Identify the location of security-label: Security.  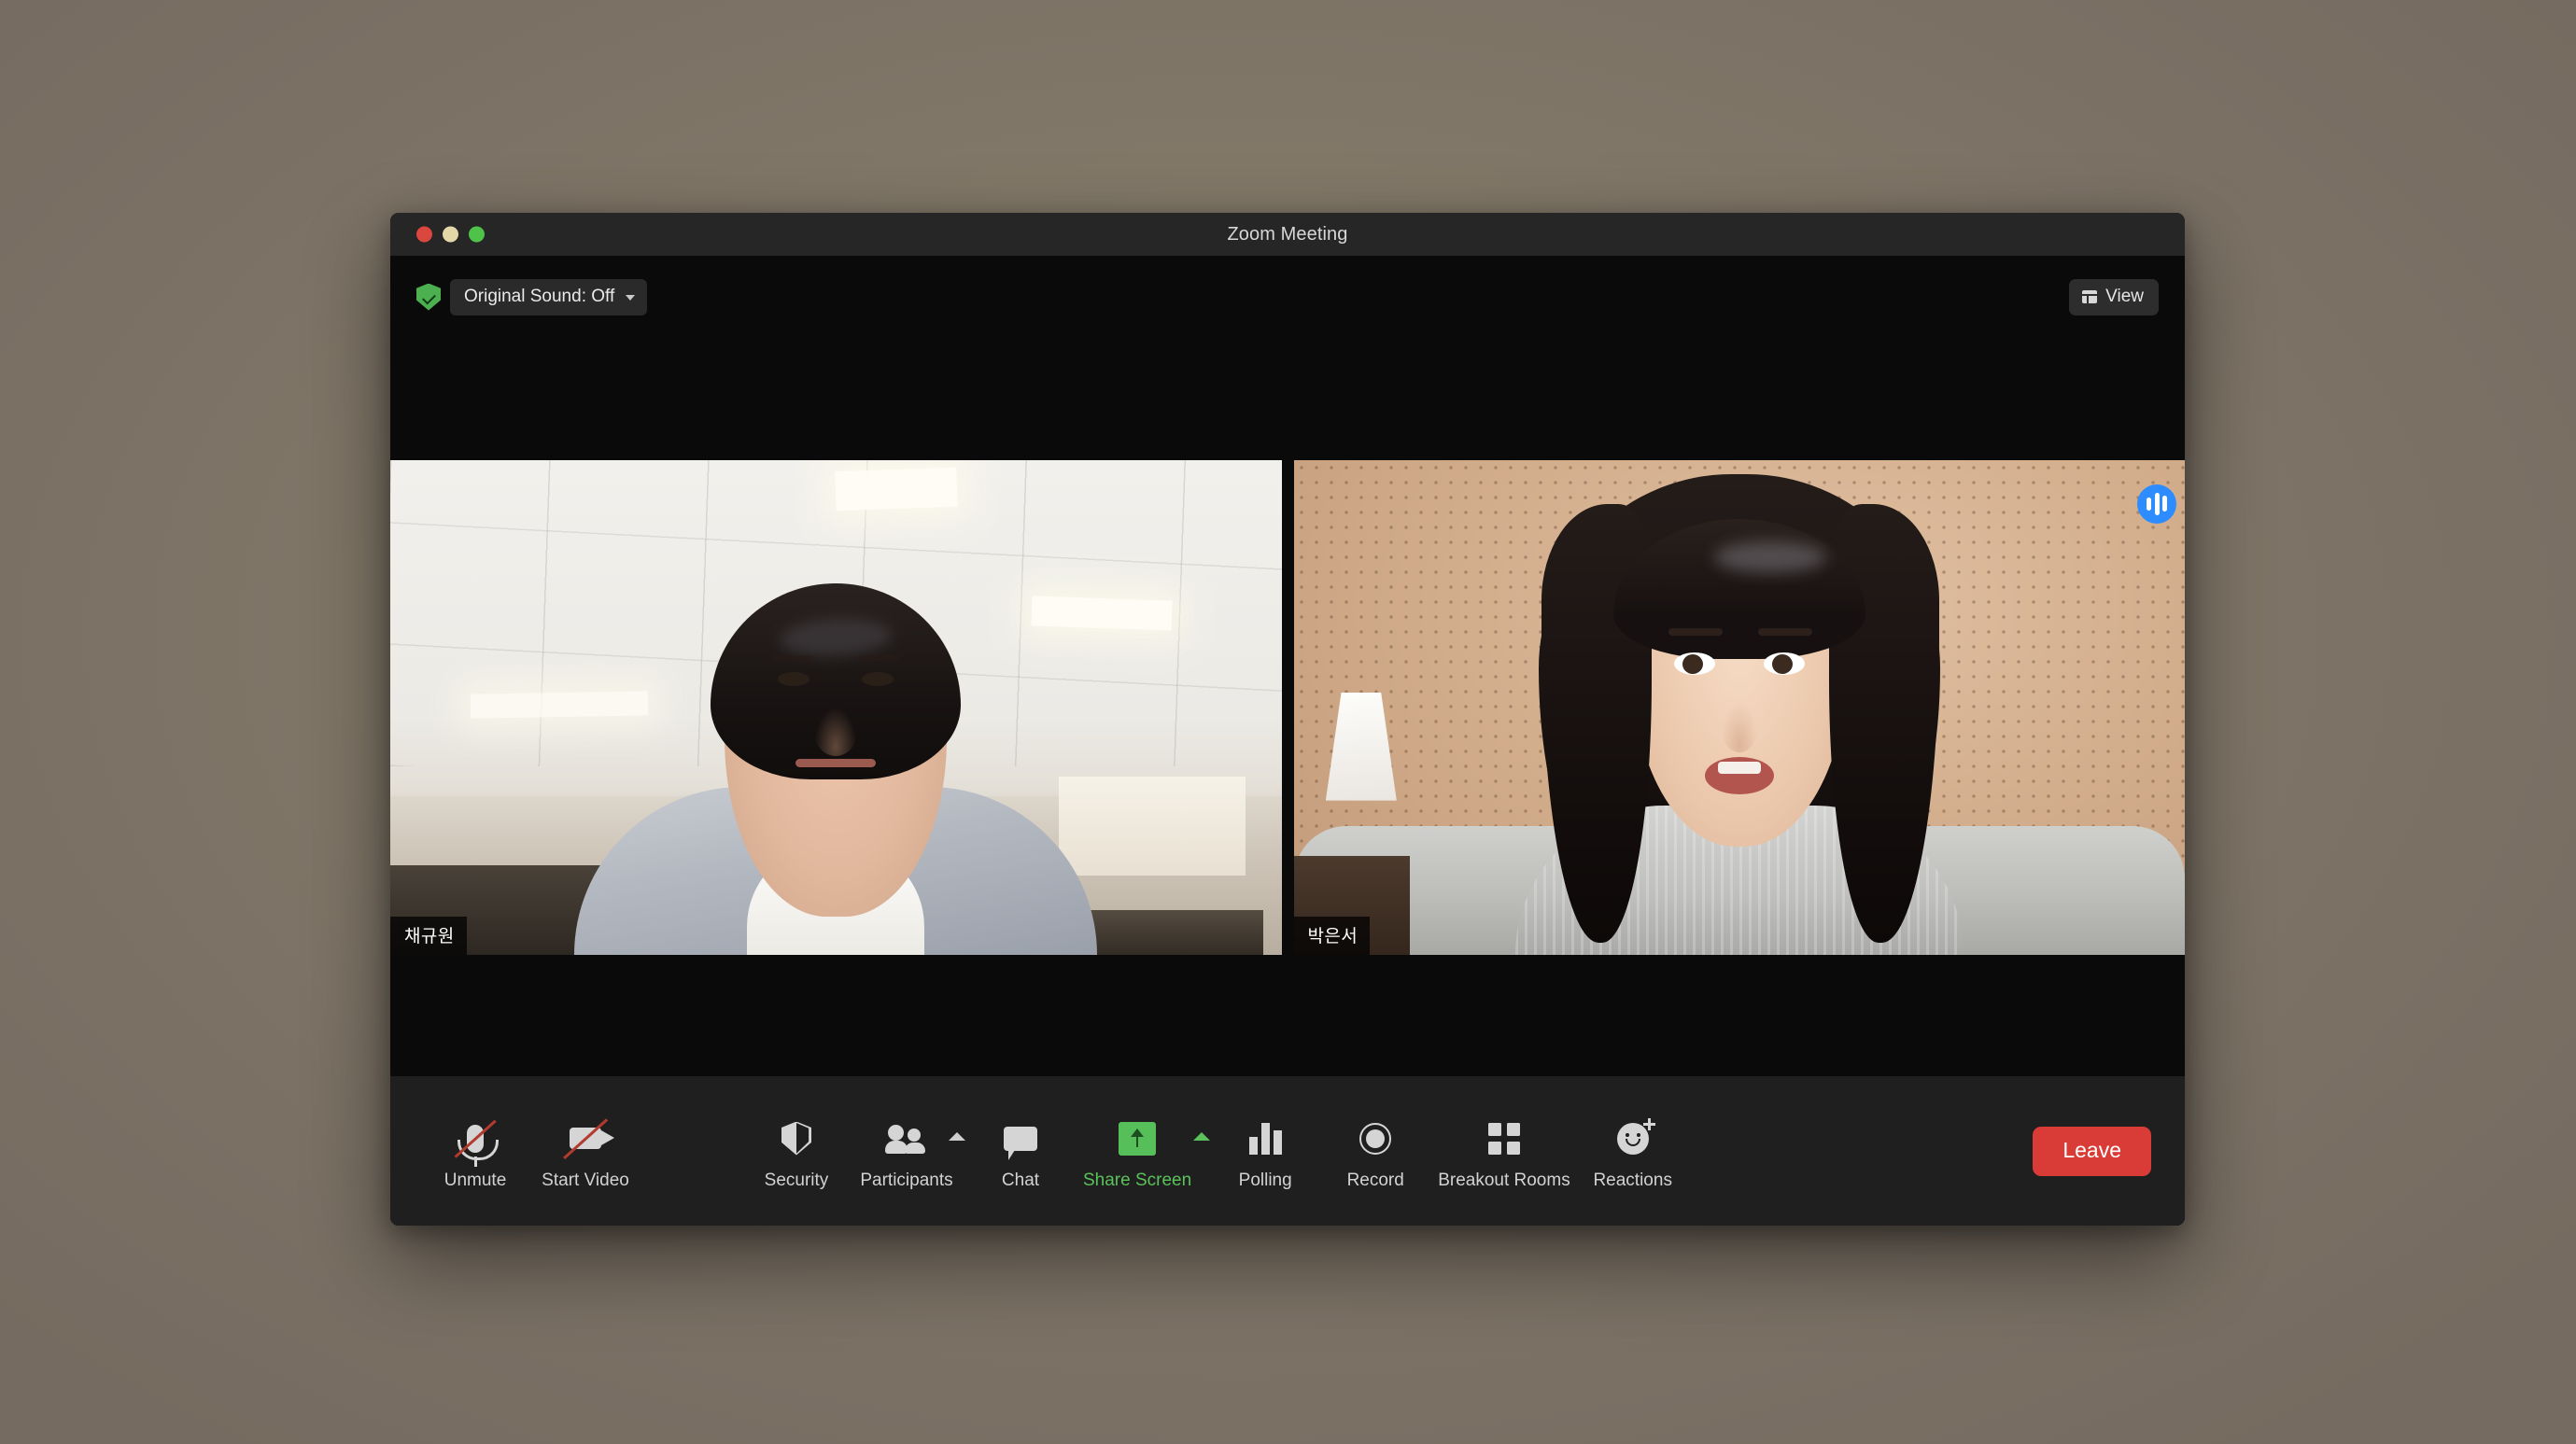
(796, 1180).